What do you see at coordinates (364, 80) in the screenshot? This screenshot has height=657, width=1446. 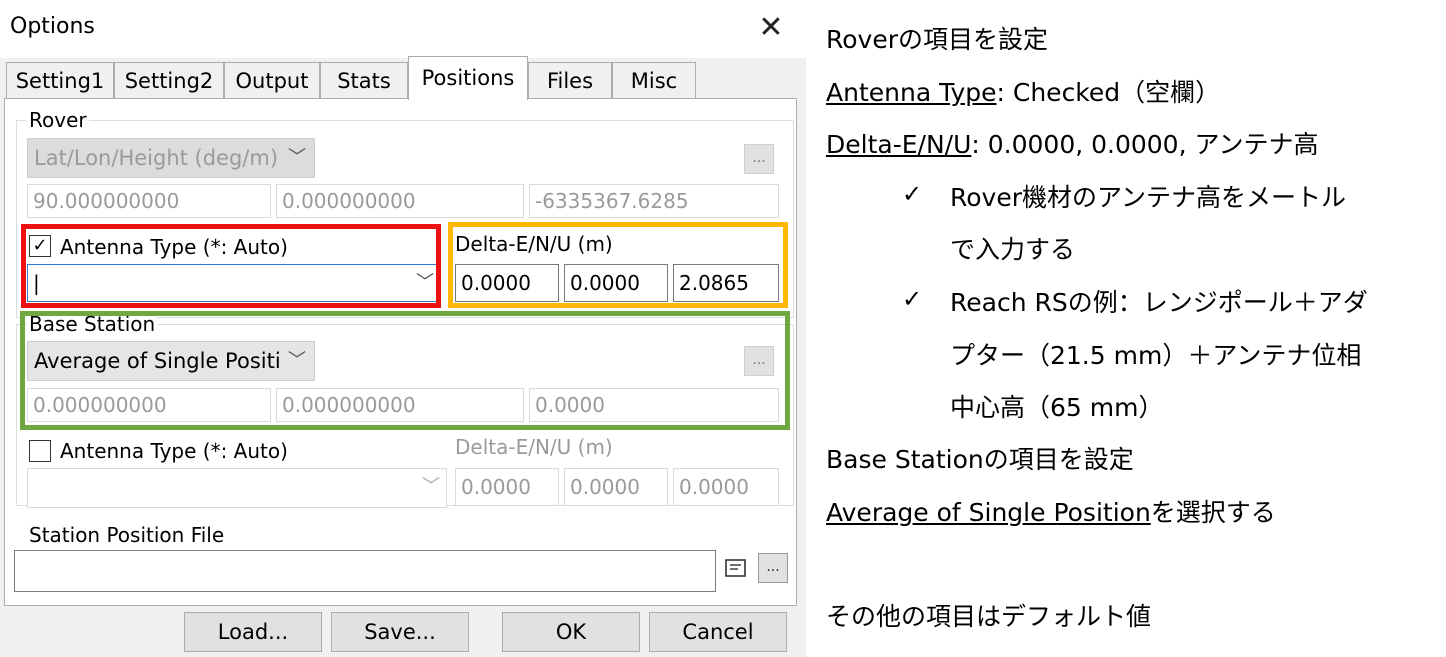 I see `tab-stats: Stats` at bounding box center [364, 80].